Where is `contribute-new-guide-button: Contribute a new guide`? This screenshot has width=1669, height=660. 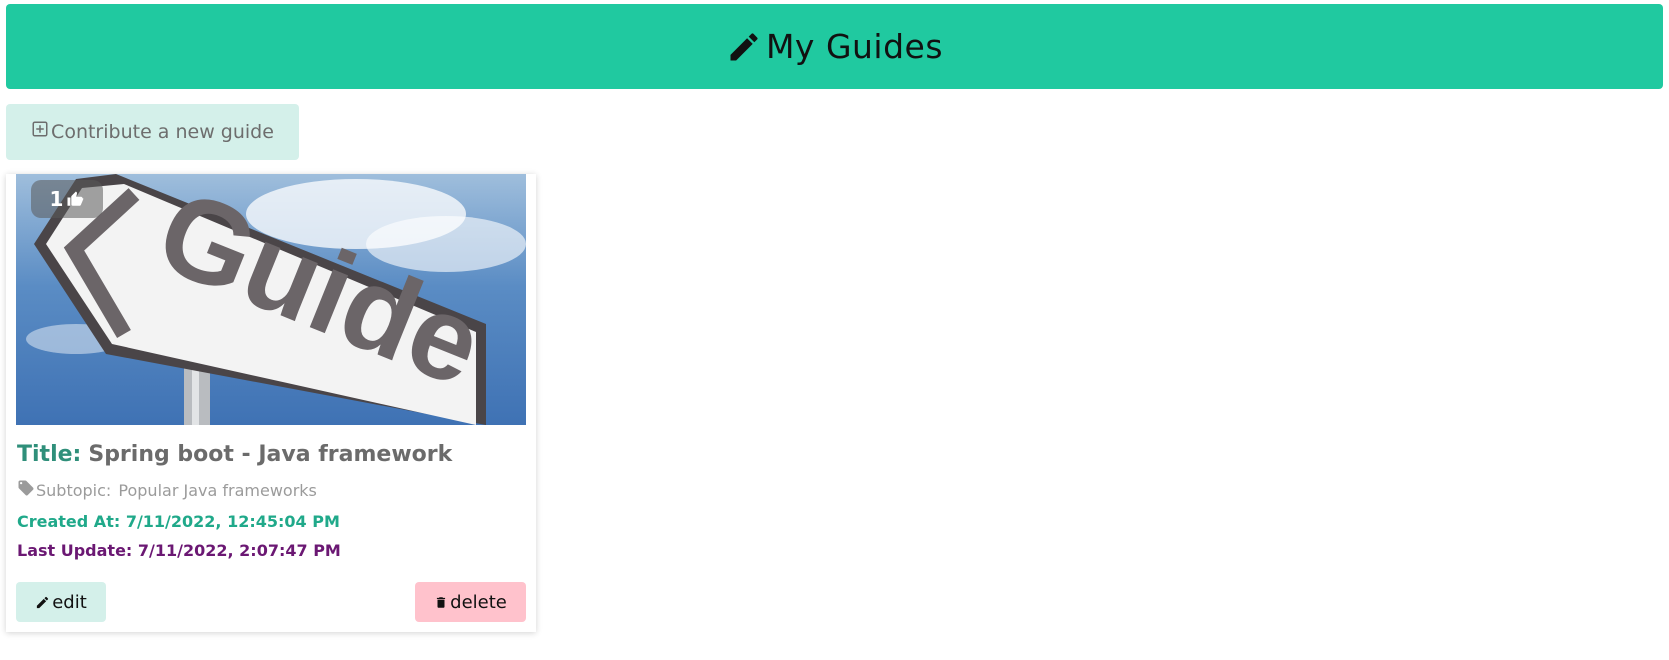
contribute-new-guide-button: Contribute a new guide is located at coordinates (152, 132).